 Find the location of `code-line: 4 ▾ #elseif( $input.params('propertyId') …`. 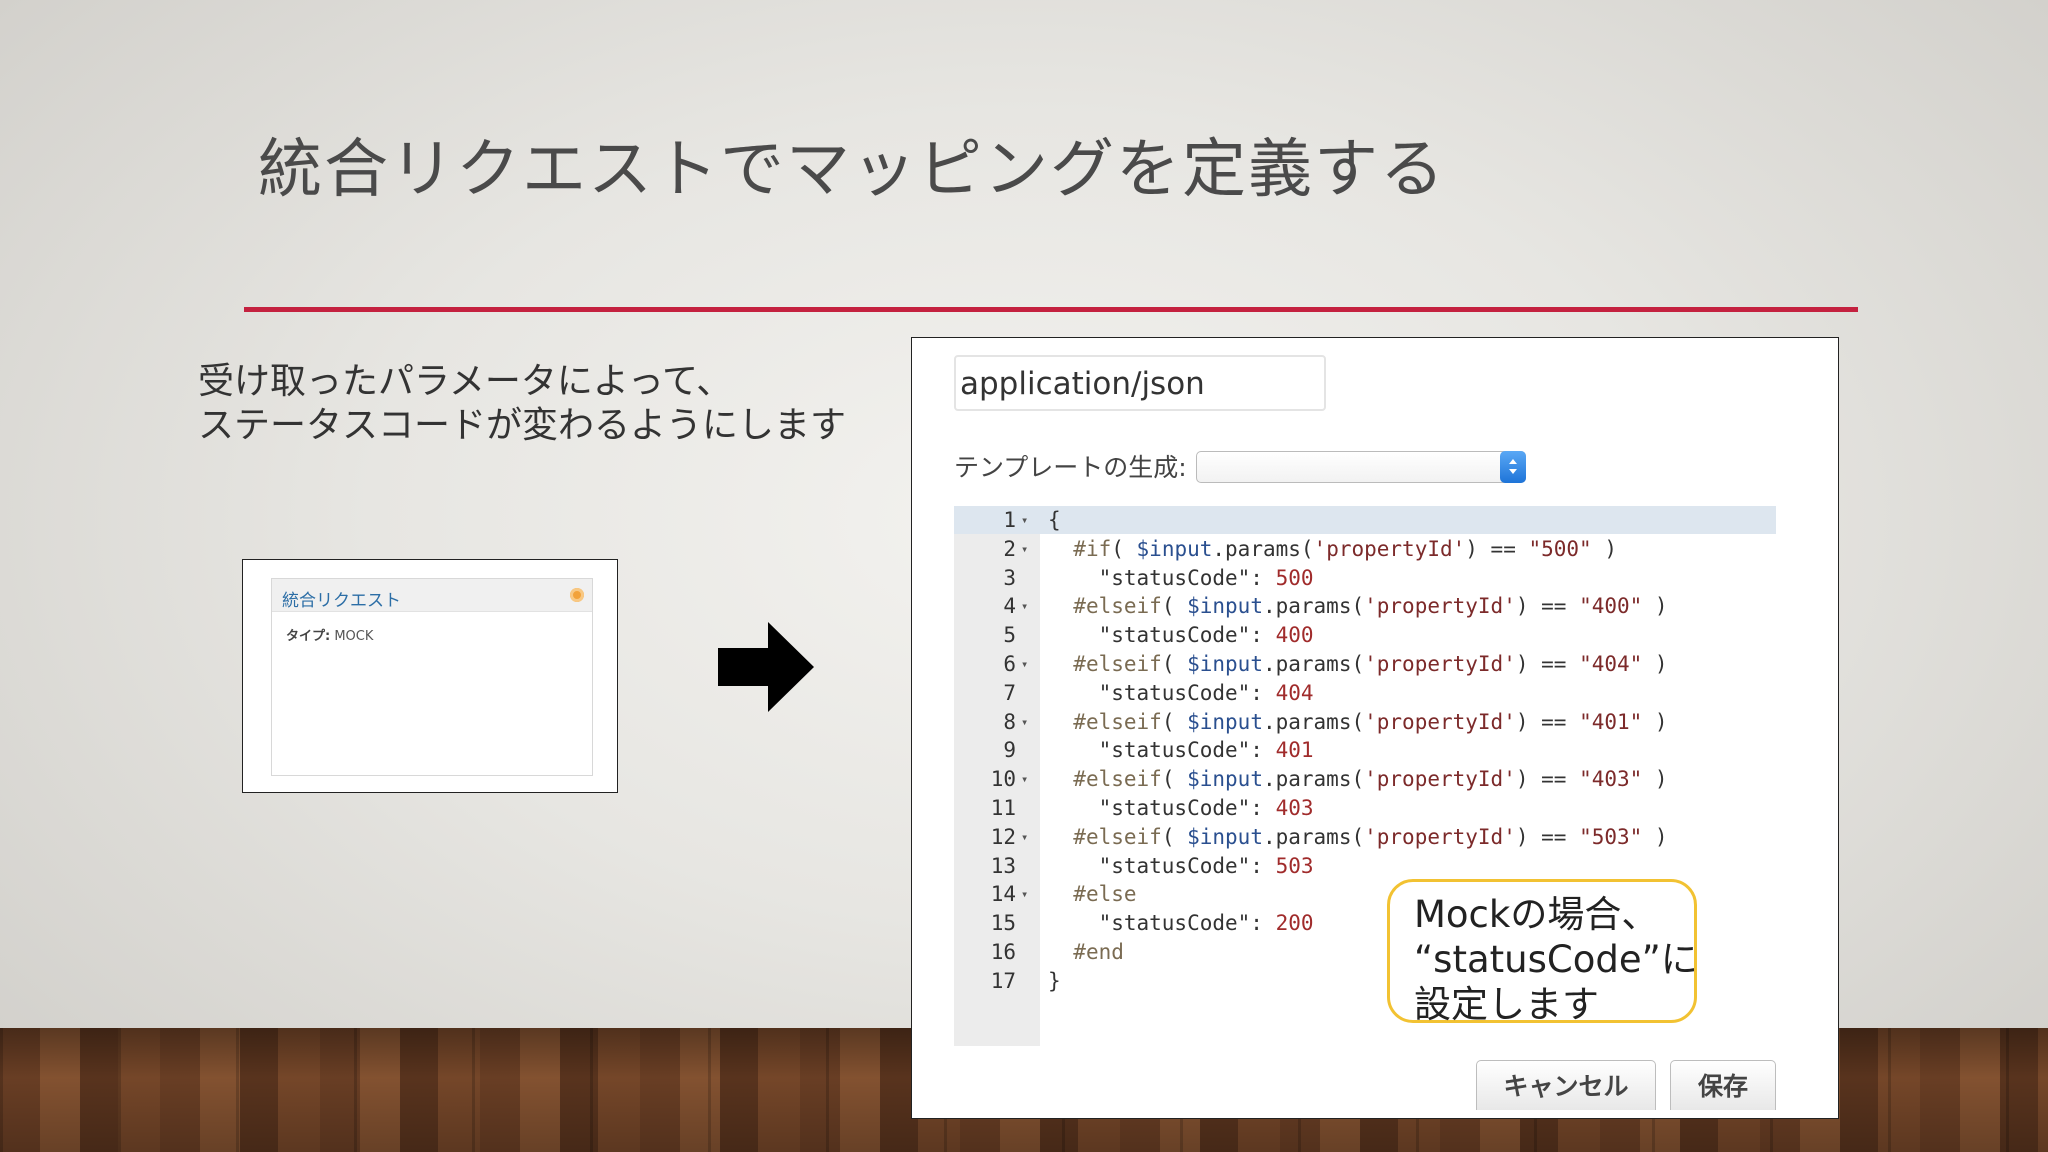

code-line: 4 ▾ #elseif( $input.params('propertyId') … is located at coordinates (1365, 606).